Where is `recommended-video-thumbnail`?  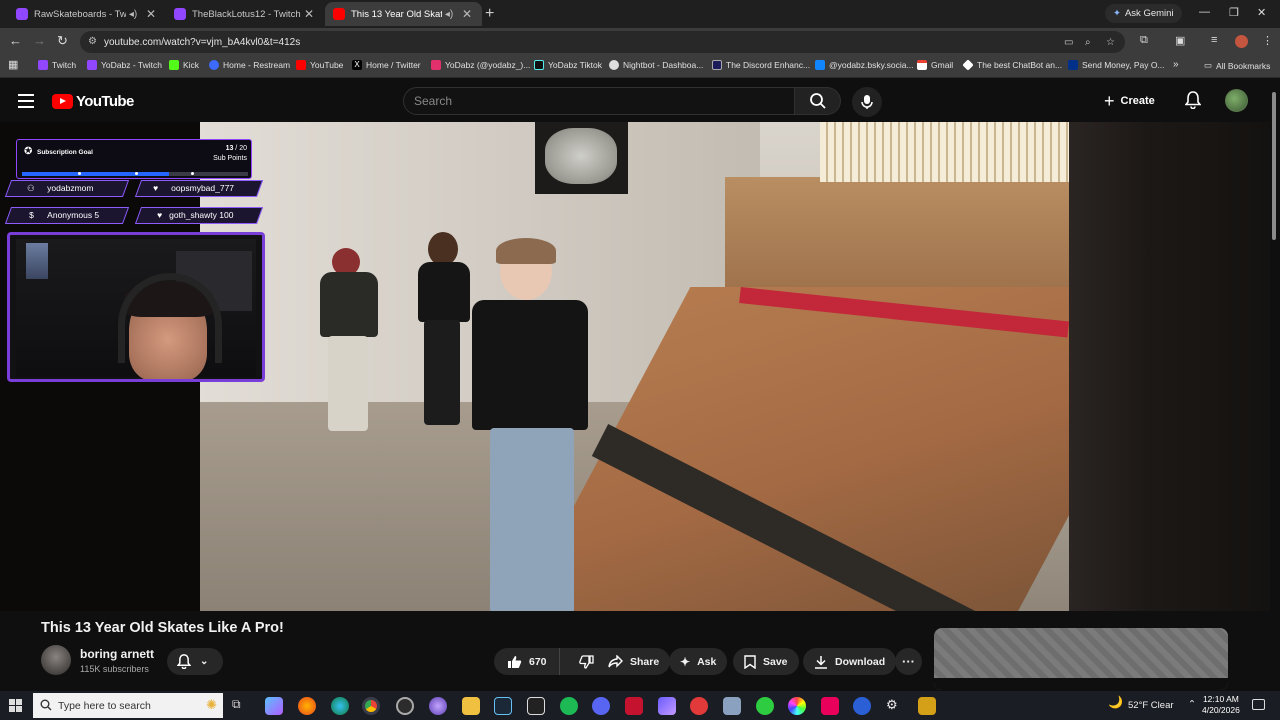
recommended-video-thumbnail is located at coordinates (1081, 659).